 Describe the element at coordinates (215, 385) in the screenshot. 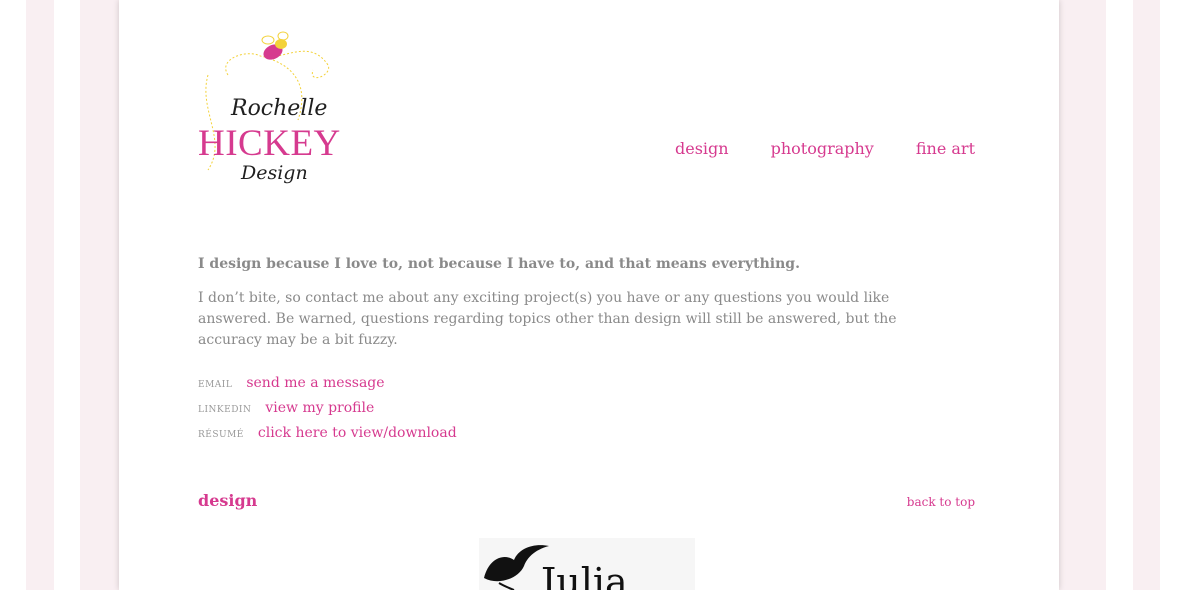

I see `contact-label-email: EMAIL` at that location.